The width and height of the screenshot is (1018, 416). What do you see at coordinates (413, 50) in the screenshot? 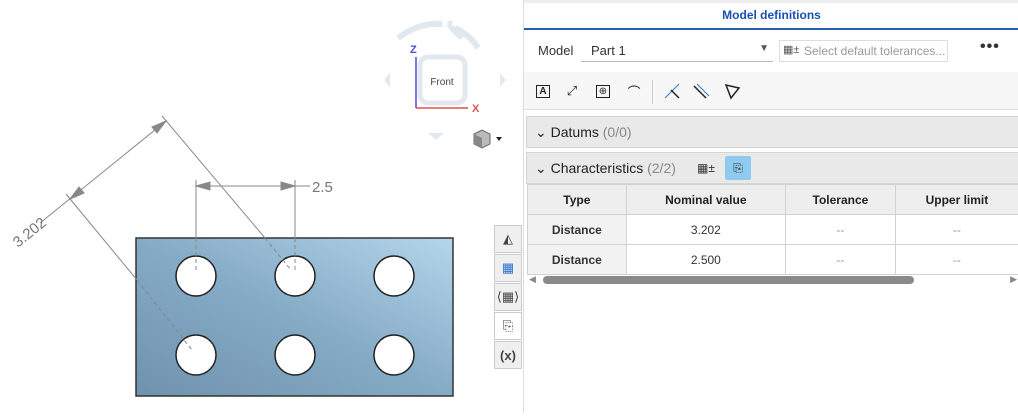
I see `axis-z-label: Z` at bounding box center [413, 50].